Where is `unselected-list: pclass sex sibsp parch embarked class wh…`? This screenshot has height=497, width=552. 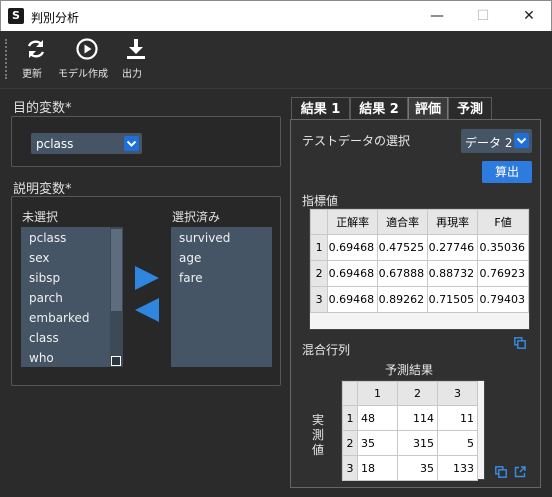 unselected-list: pclass sex sibsp parch embarked class wh… is located at coordinates (72, 297).